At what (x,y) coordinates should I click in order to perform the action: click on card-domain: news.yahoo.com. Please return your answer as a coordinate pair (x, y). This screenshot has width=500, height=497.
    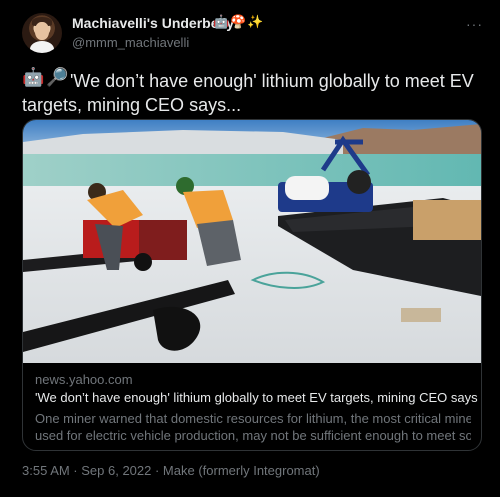
    Looking at the image, I should click on (84, 379).